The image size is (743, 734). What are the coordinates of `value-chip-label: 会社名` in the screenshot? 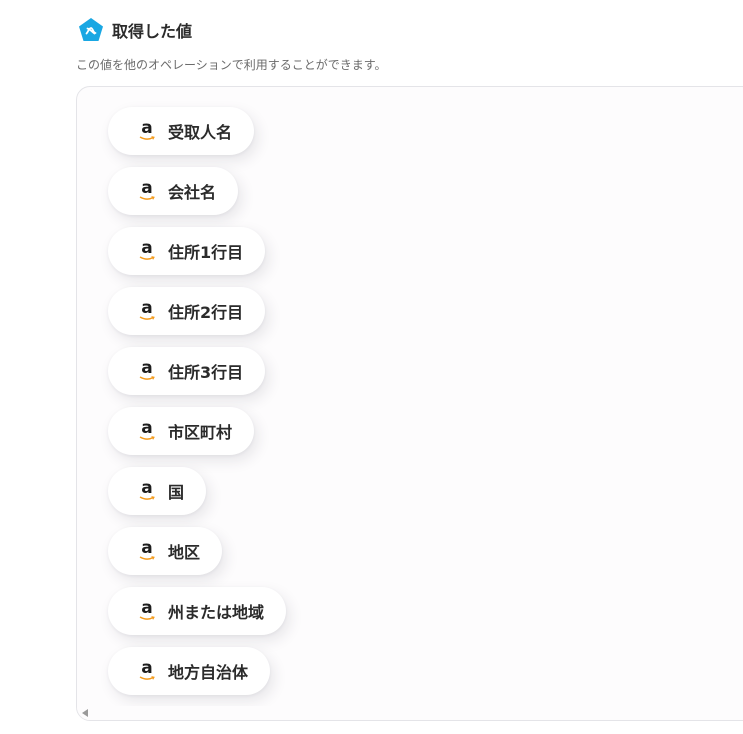 It's located at (192, 192).